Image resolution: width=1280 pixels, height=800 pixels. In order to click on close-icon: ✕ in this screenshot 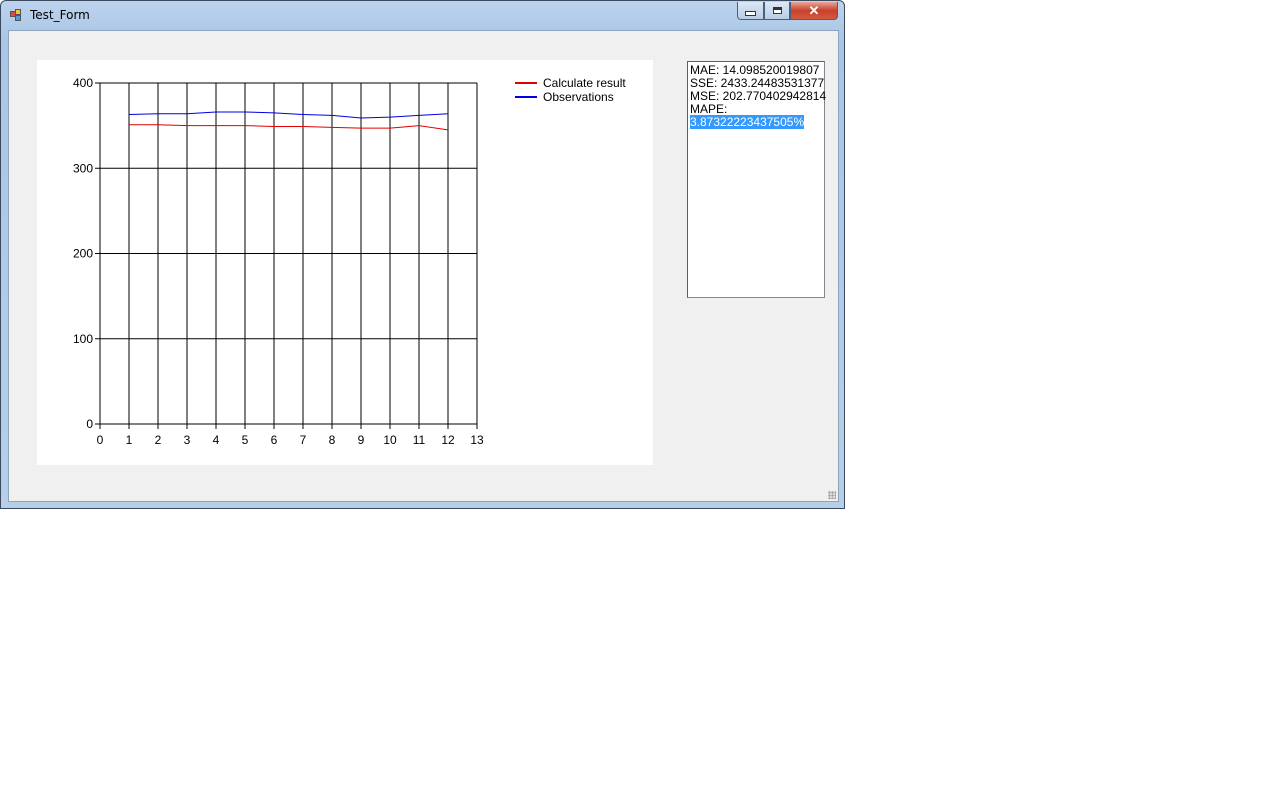, I will do `click(814, 10)`.